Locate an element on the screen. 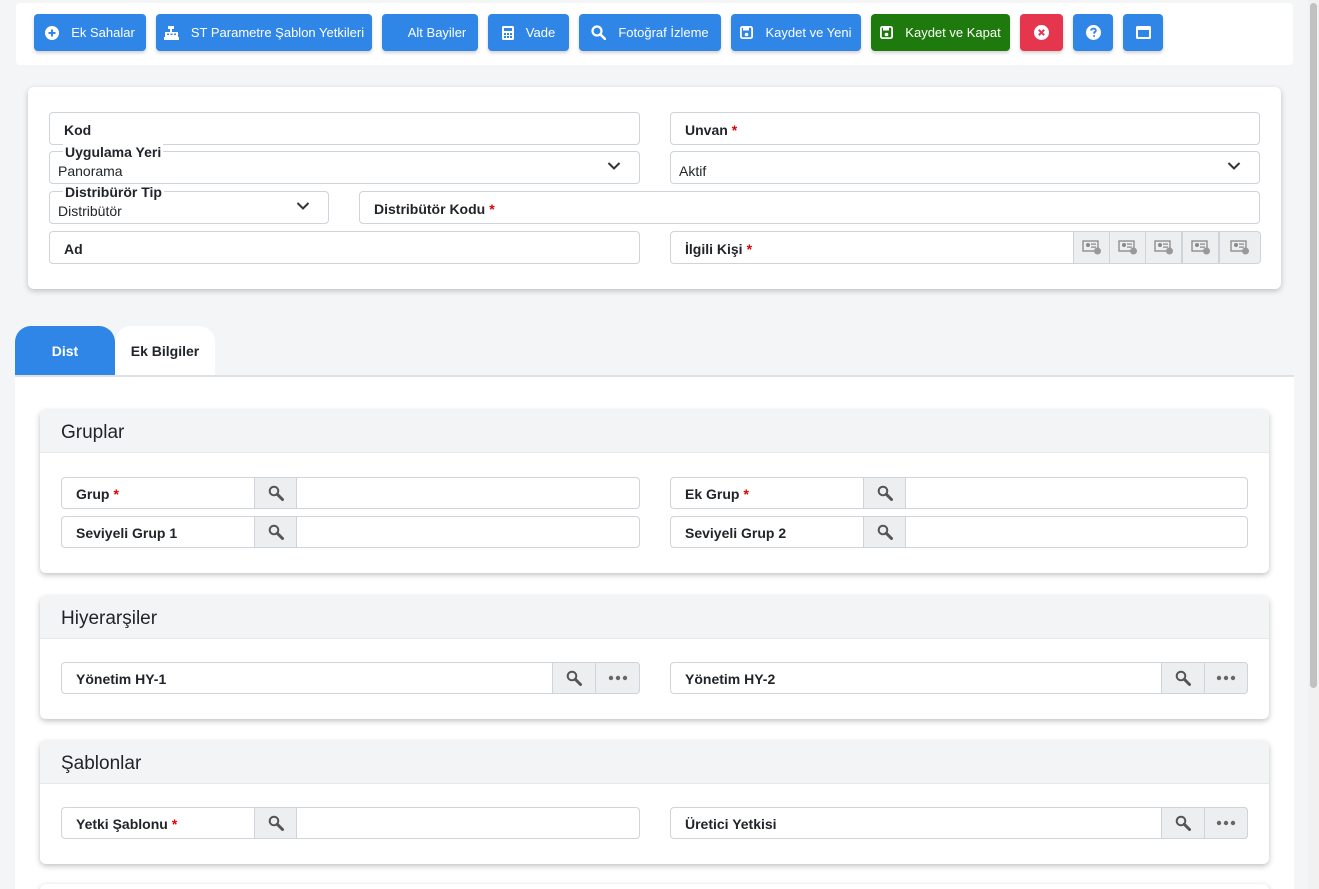 This screenshot has width=1319, height=889. seviyeli-grup-2-lookup: Seviyeli Grup 2 is located at coordinates (959, 532).